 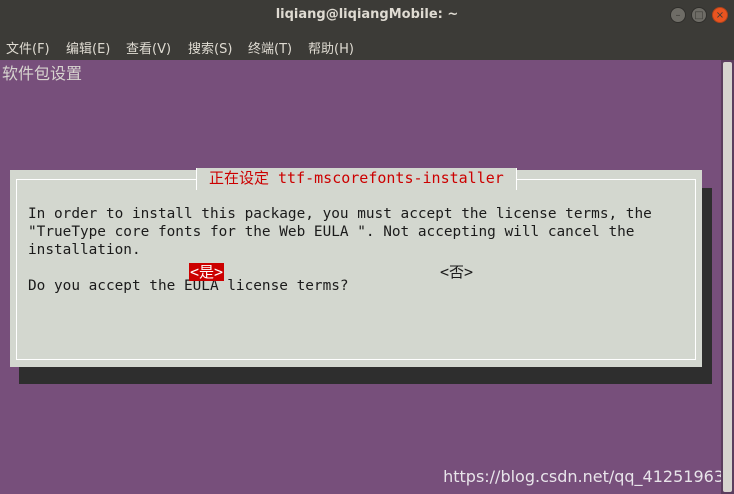 What do you see at coordinates (42, 73) in the screenshot?
I see `backtitle: 软件包设置` at bounding box center [42, 73].